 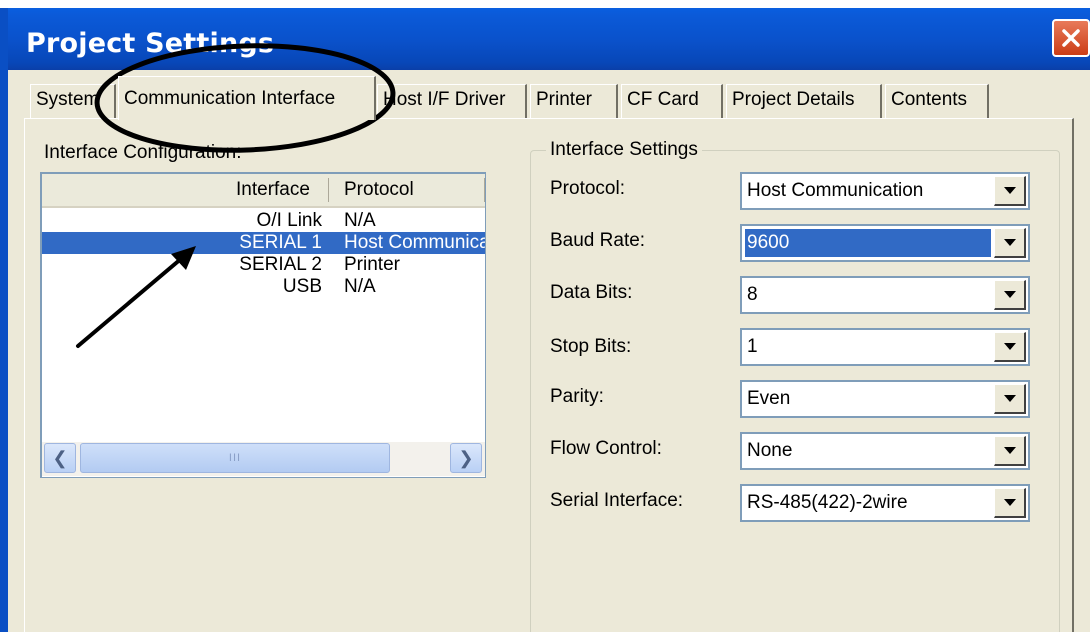 I want to click on protocol-cell: Printer, so click(x=372, y=264).